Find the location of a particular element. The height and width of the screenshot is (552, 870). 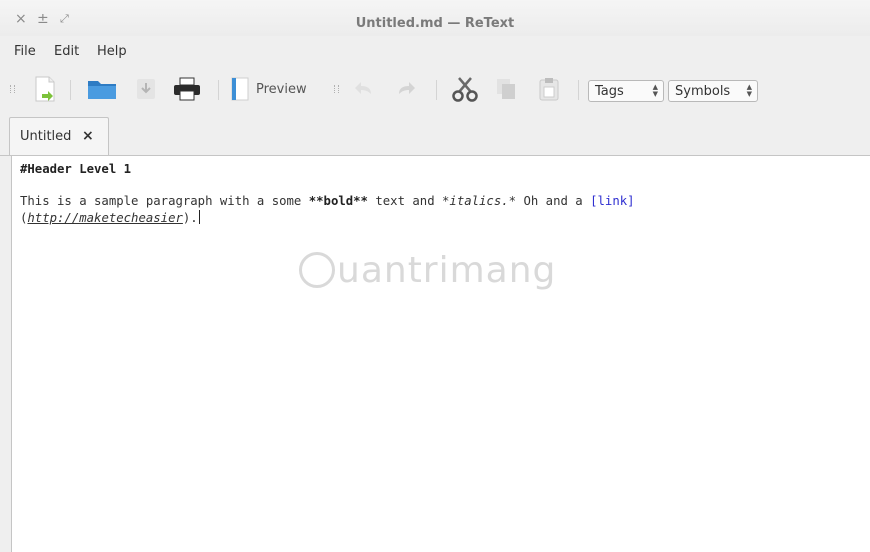

close-tab-icon: × is located at coordinates (88, 136).